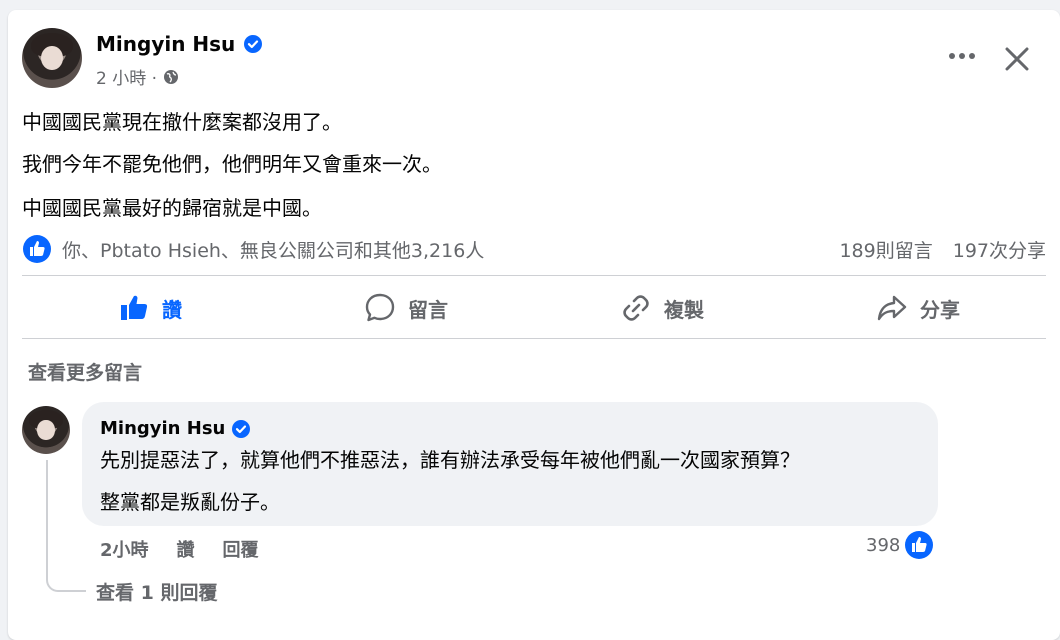 This screenshot has width=1060, height=640. I want to click on thumbs-up-icon, so click(134, 307).